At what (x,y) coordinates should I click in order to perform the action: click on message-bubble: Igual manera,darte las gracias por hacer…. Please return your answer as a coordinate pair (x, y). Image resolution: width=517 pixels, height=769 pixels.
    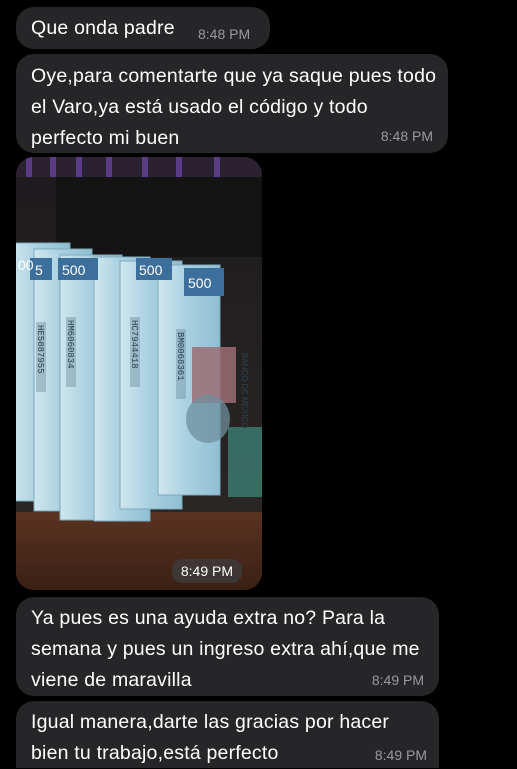
    Looking at the image, I should click on (227, 734).